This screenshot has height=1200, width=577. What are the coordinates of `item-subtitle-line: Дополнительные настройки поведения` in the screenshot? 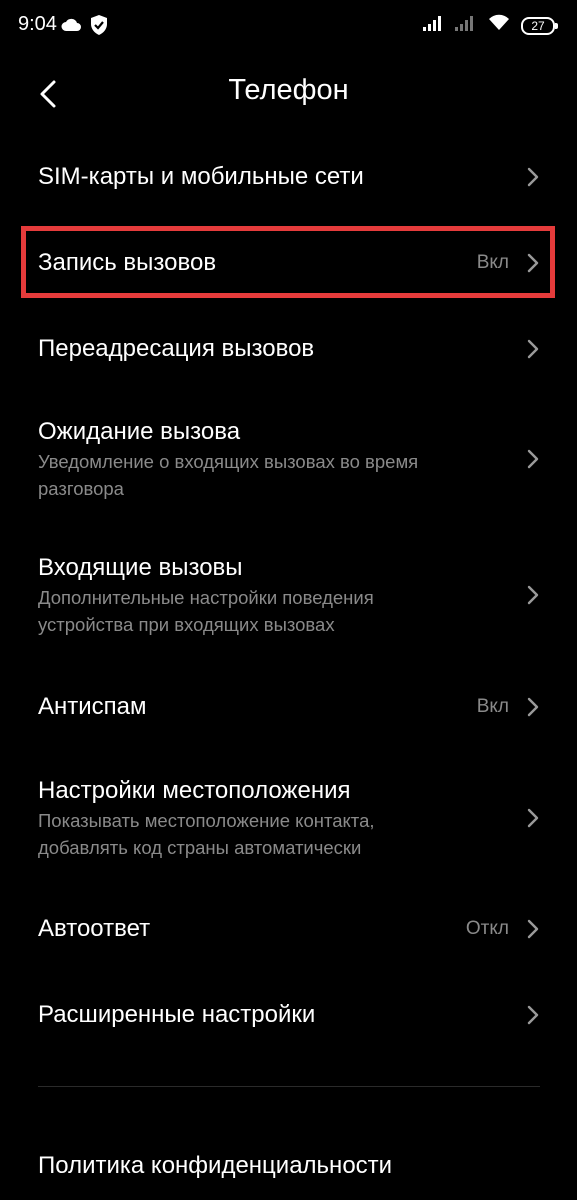 It's located at (206, 597).